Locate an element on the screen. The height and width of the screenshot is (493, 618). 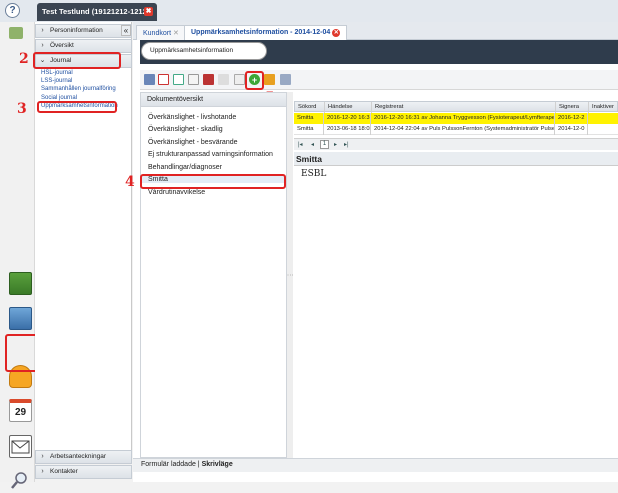
panel-splitter: ⋮ is located at coordinates (290, 275).